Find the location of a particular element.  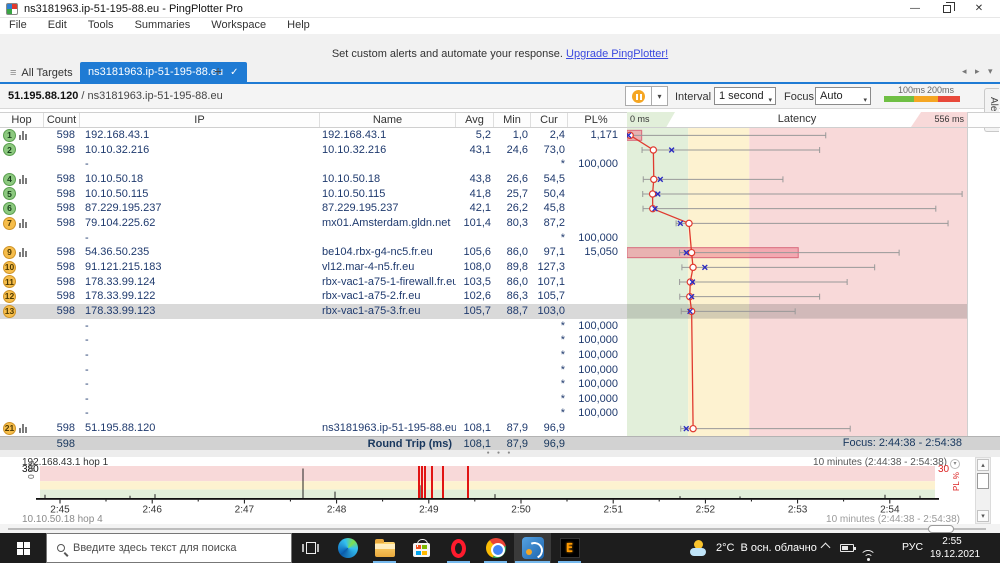

tab-scroll-arrows: ◂ ▸ ▾ is located at coordinates (979, 71).